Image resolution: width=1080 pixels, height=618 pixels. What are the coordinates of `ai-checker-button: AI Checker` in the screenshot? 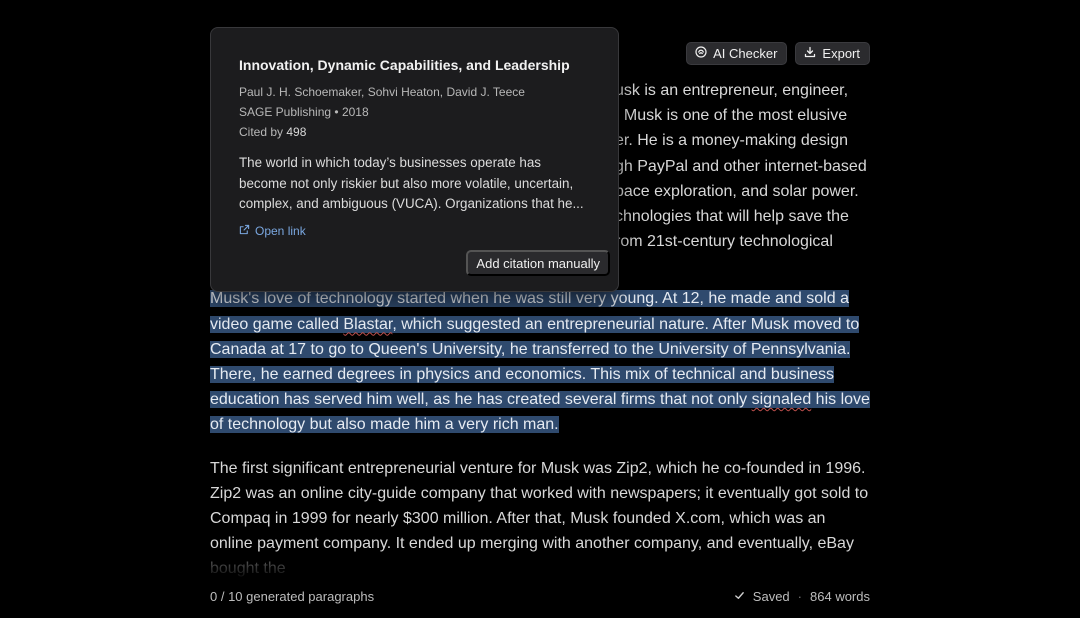 It's located at (737, 53).